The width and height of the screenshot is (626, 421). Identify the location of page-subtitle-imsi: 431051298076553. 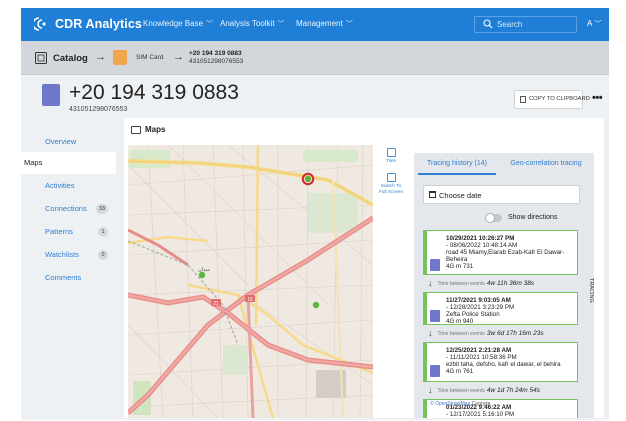
(98, 109).